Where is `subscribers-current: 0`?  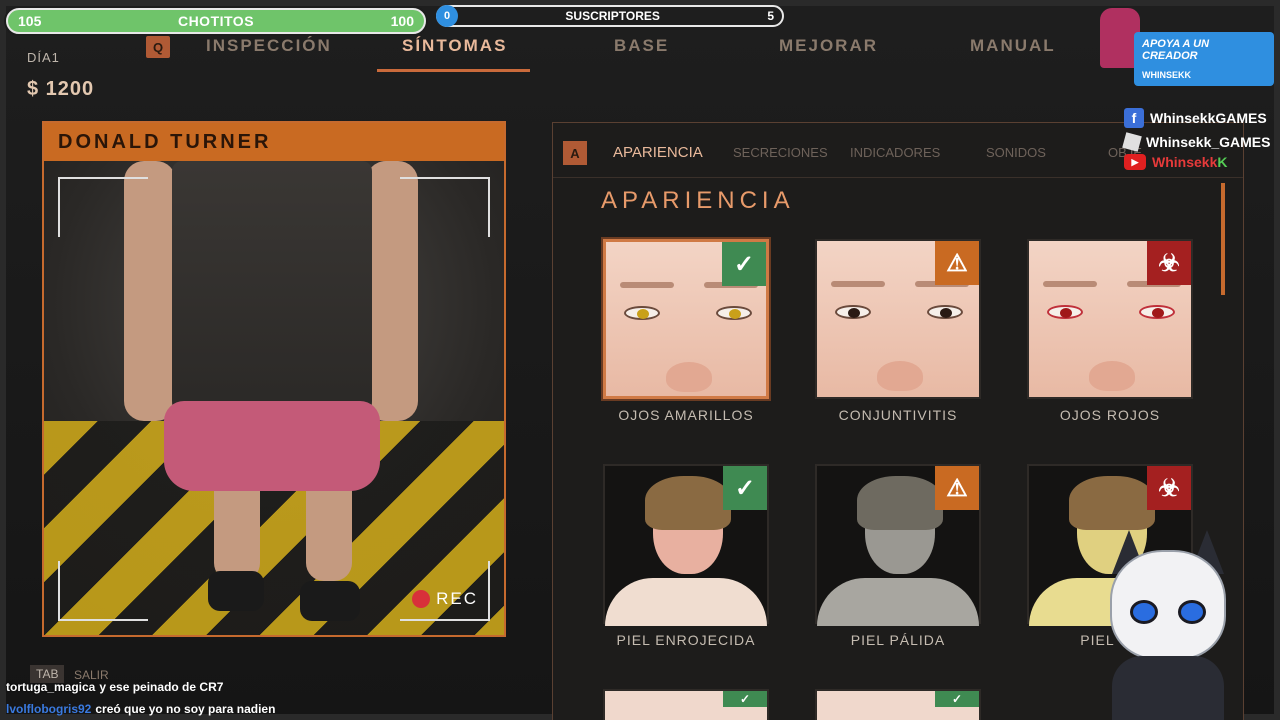 subscribers-current: 0 is located at coordinates (447, 16).